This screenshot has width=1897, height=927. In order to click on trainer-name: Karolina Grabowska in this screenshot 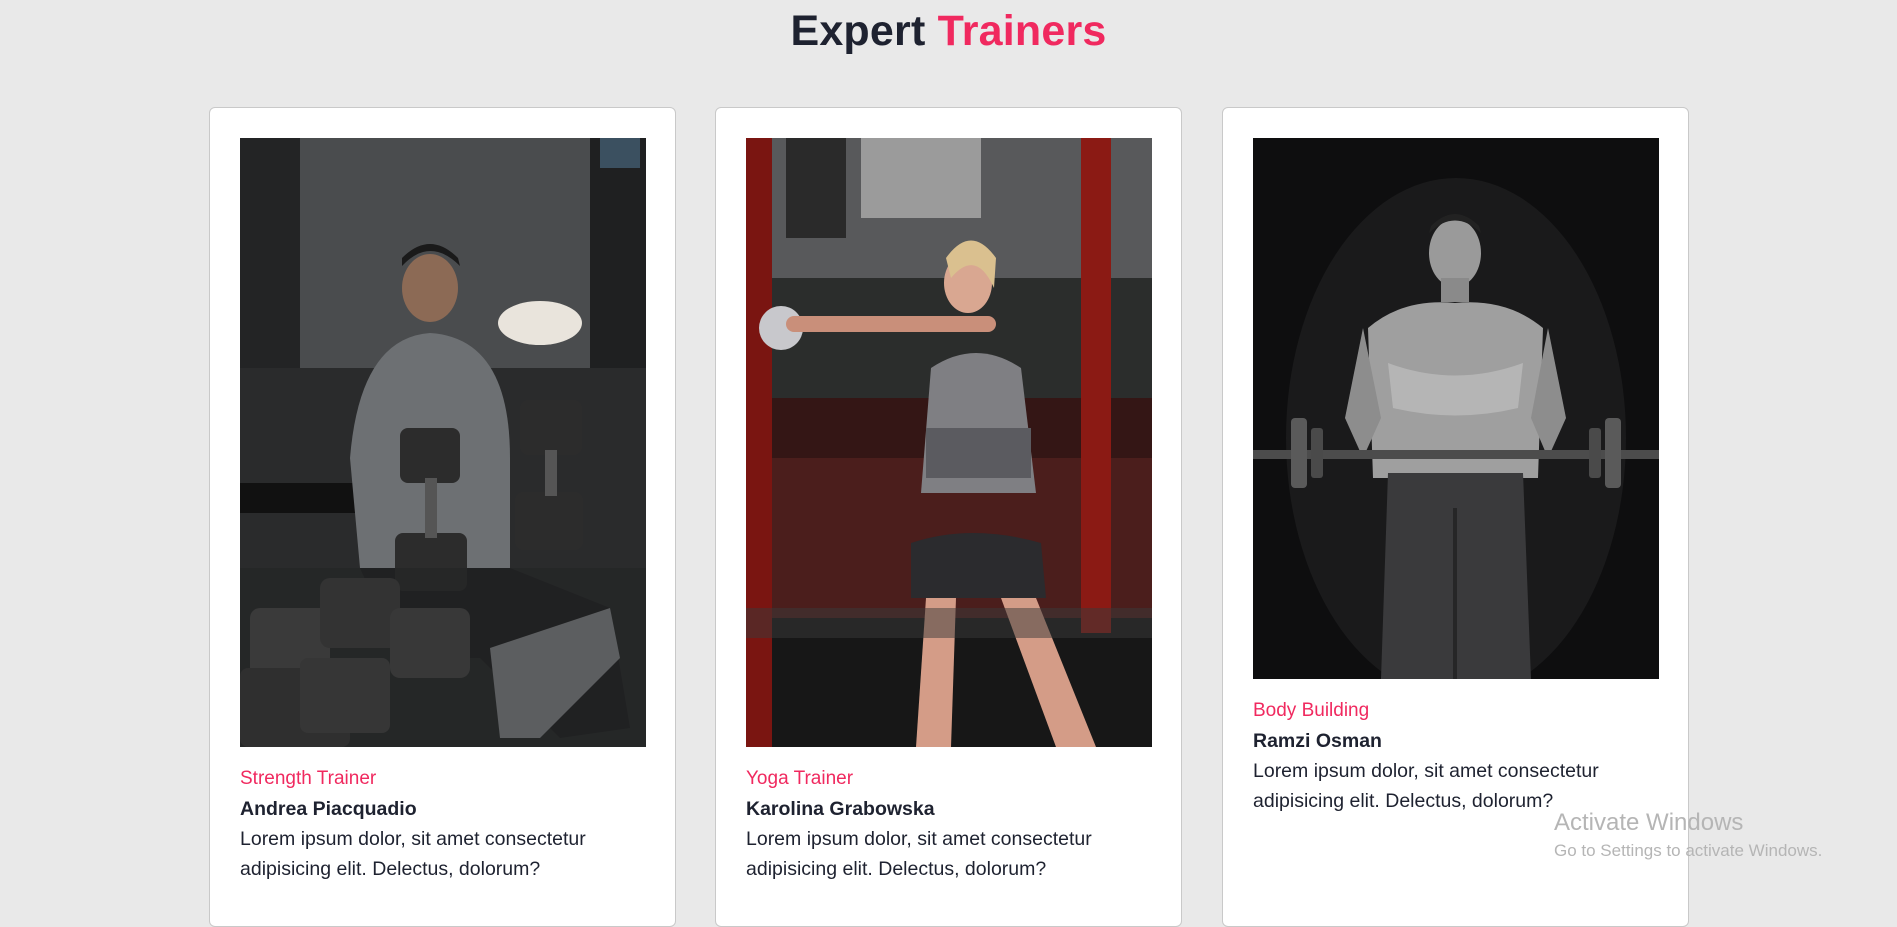, I will do `click(840, 809)`.